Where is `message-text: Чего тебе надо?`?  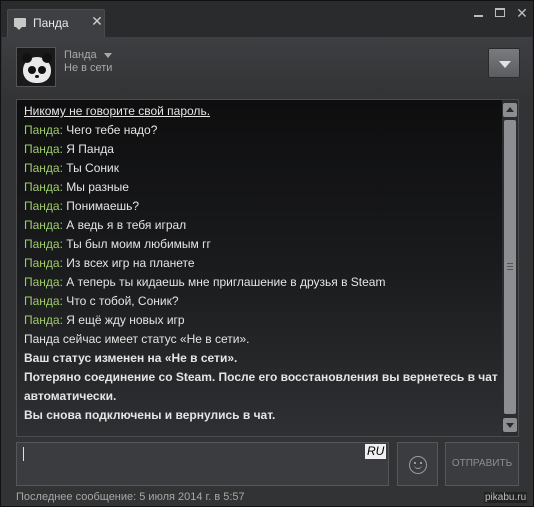
message-text: Чего тебе надо? is located at coordinates (112, 130).